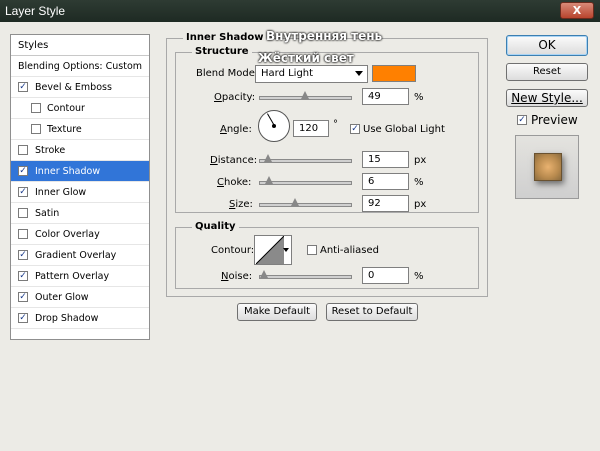  What do you see at coordinates (233, 250) in the screenshot?
I see `contour-label: Contour:` at bounding box center [233, 250].